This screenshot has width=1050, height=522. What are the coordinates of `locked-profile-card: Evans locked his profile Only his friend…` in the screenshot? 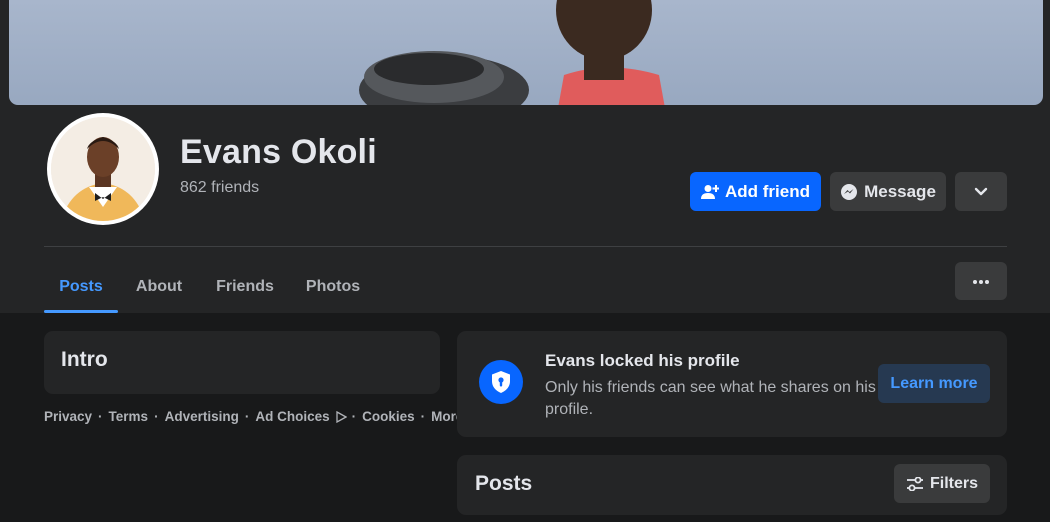 It's located at (732, 384).